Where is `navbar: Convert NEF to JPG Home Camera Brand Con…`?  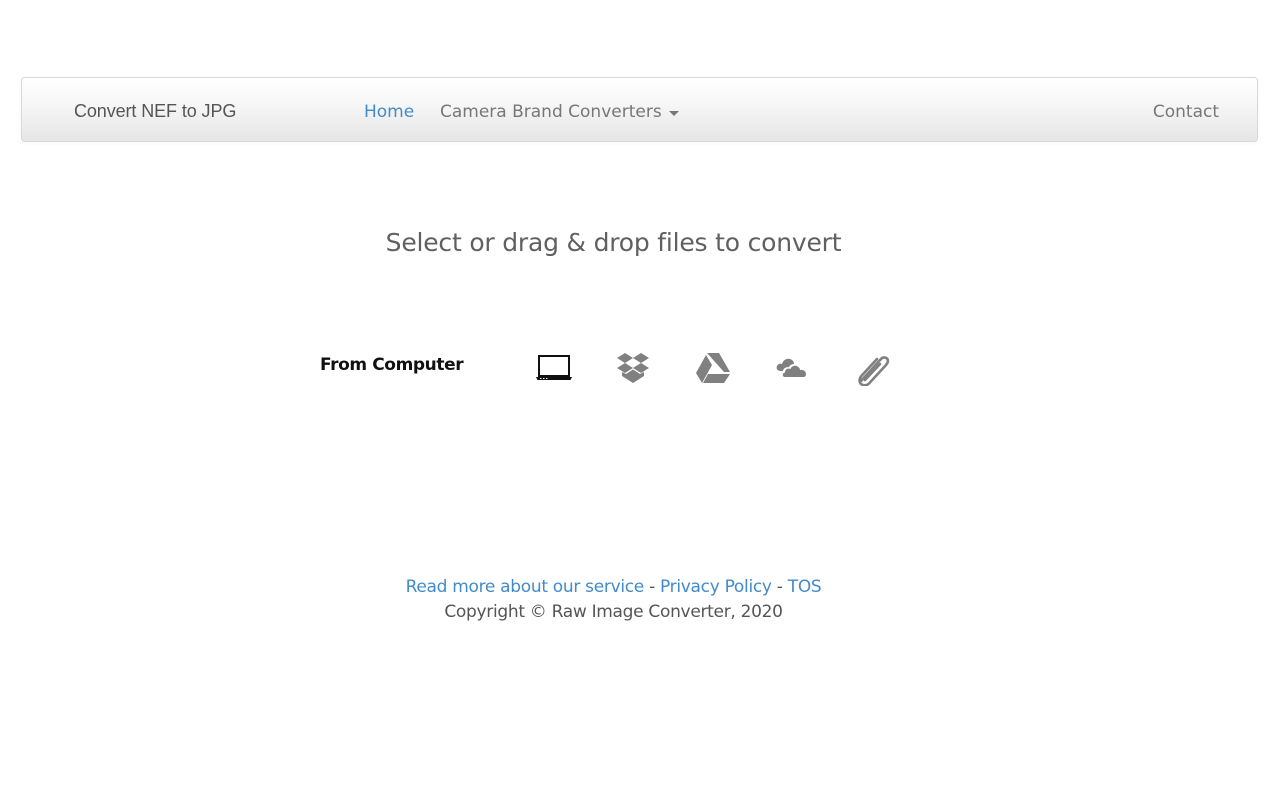 navbar: Convert NEF to JPG Home Camera Brand Con… is located at coordinates (639, 109).